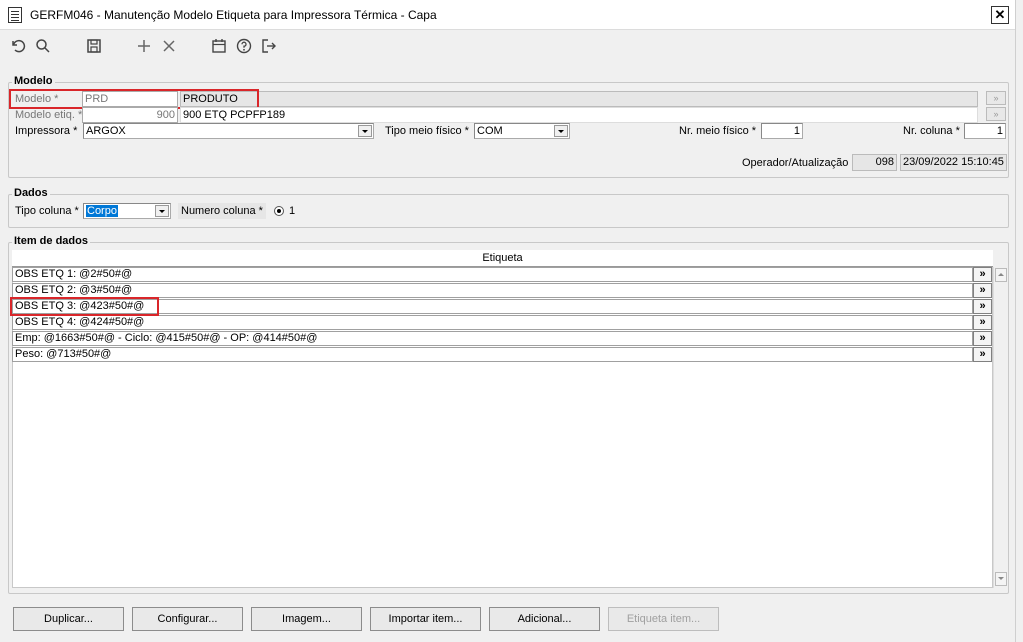 The width and height of the screenshot is (1023, 642). What do you see at coordinates (1001, 275) in the screenshot?
I see `scroll-up-icon` at bounding box center [1001, 275].